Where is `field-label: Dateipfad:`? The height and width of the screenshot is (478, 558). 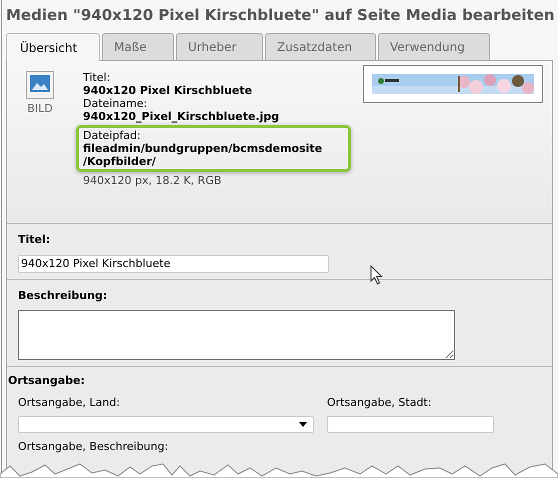 field-label: Dateipfad: is located at coordinates (112, 135).